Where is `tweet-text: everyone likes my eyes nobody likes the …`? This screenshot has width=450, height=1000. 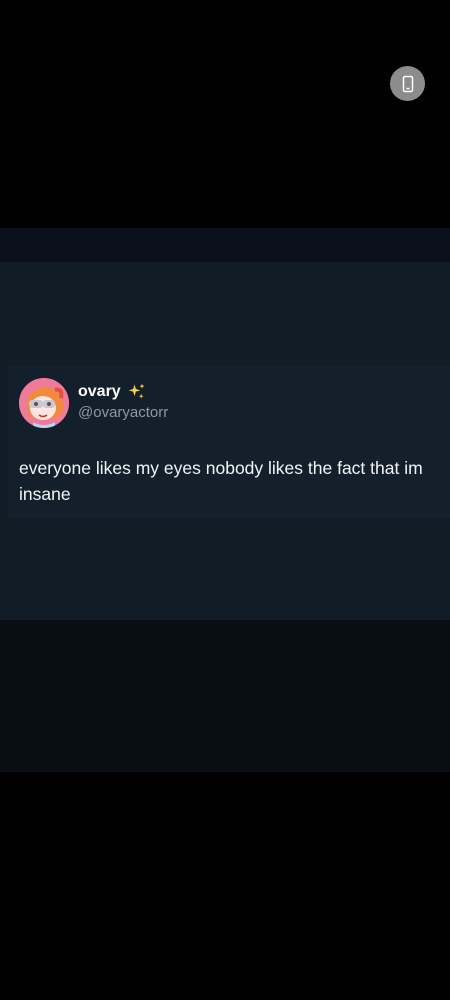 tweet-text: everyone likes my eyes nobody likes the … is located at coordinates (221, 481).